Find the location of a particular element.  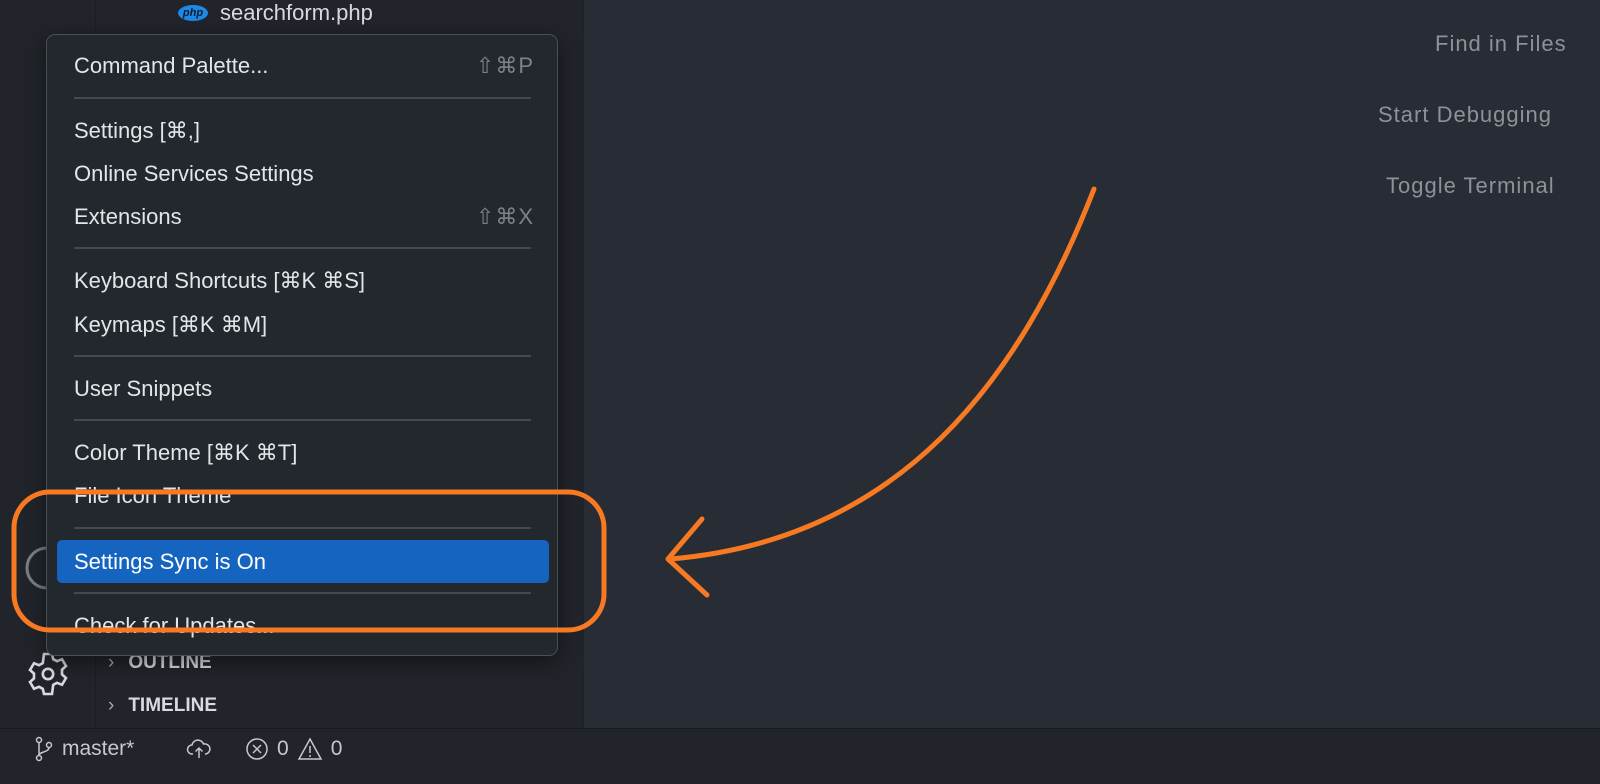

git-branch-icon is located at coordinates (44, 749).